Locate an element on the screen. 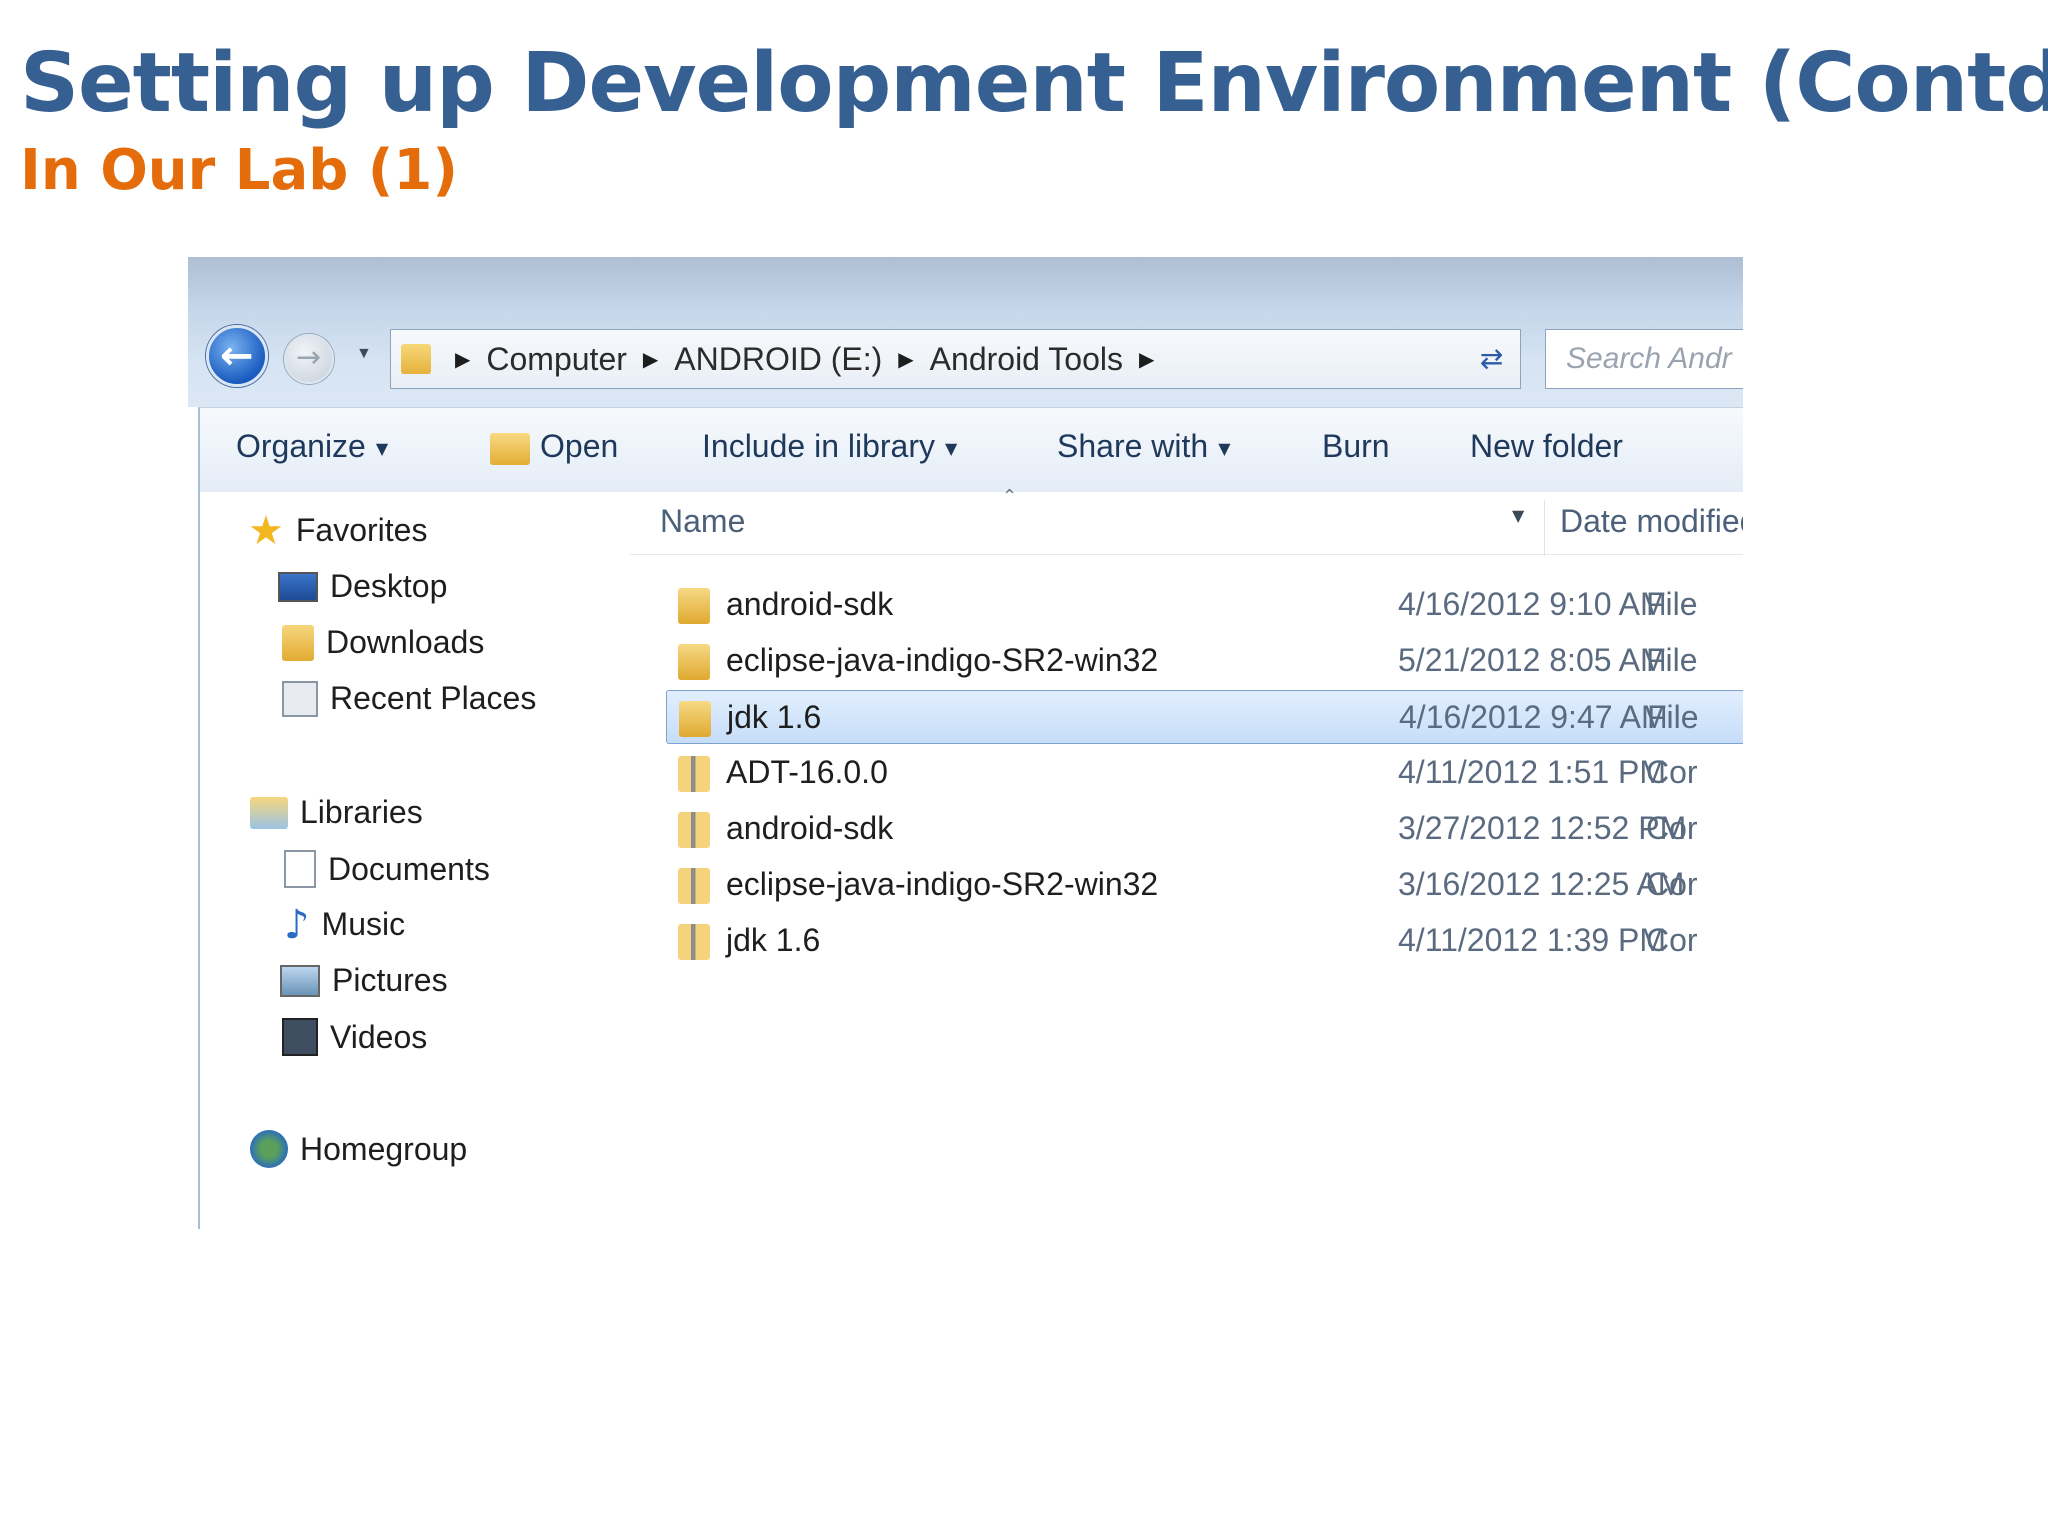  file-row: android-sdk 3/27/2012 12:52 PM Cor is located at coordinates (1204, 829).